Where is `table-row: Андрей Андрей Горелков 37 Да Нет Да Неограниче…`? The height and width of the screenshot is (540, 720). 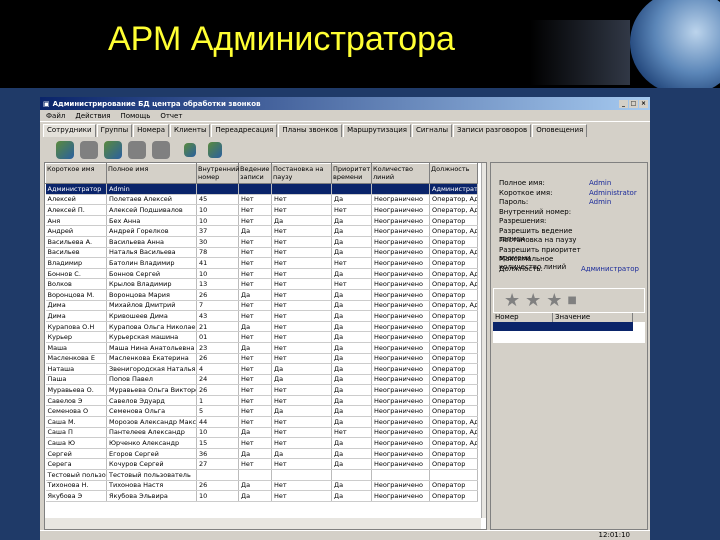
table-row: Андрей Андрей Горелков 37 Да Нет Да Неограниче… is located at coordinates (261, 231).